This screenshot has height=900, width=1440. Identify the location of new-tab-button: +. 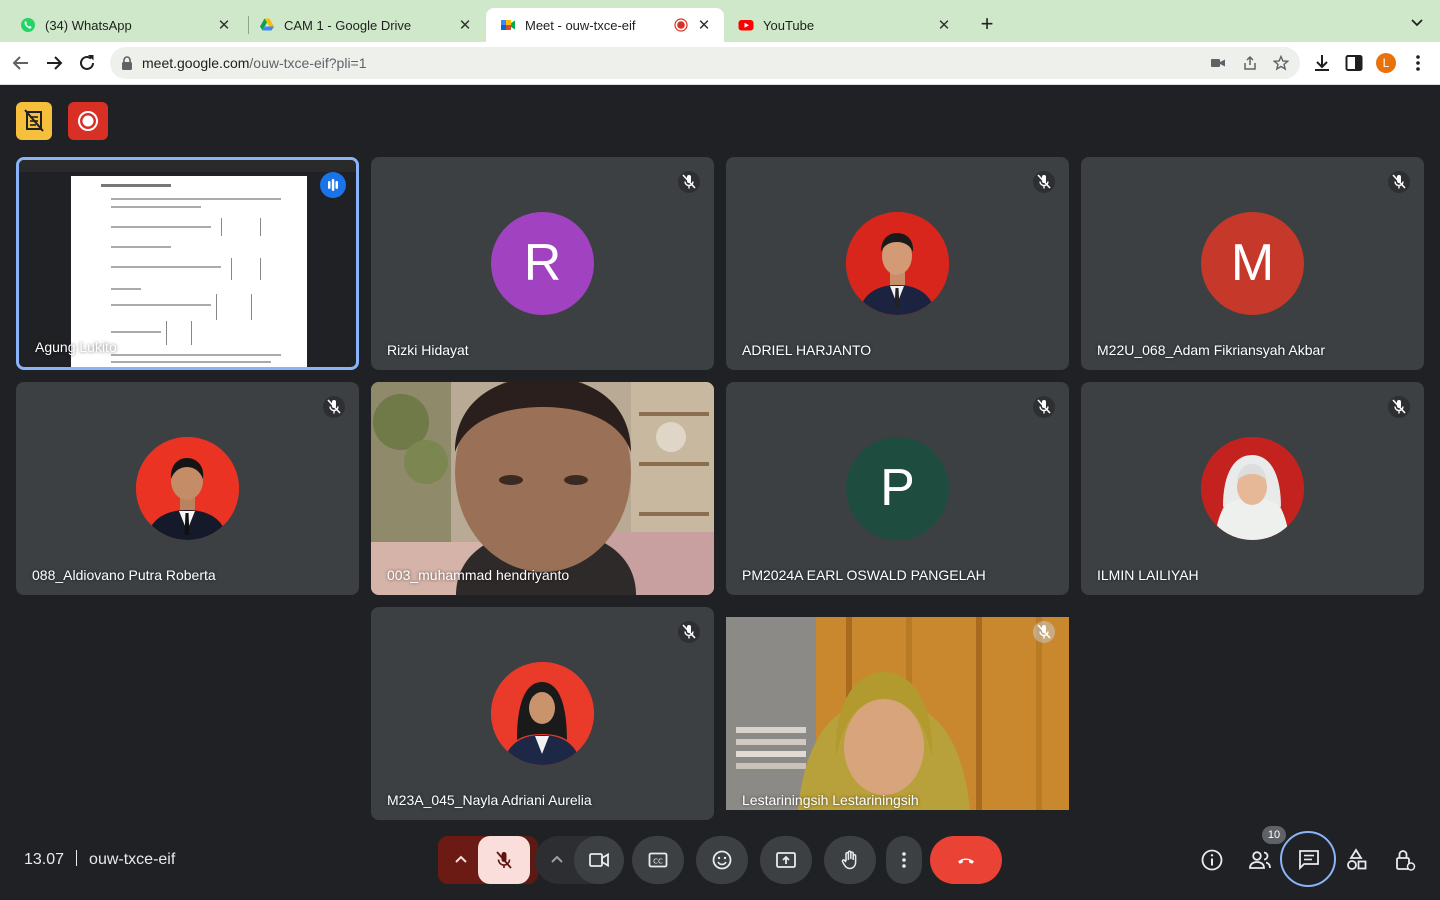
(987, 24).